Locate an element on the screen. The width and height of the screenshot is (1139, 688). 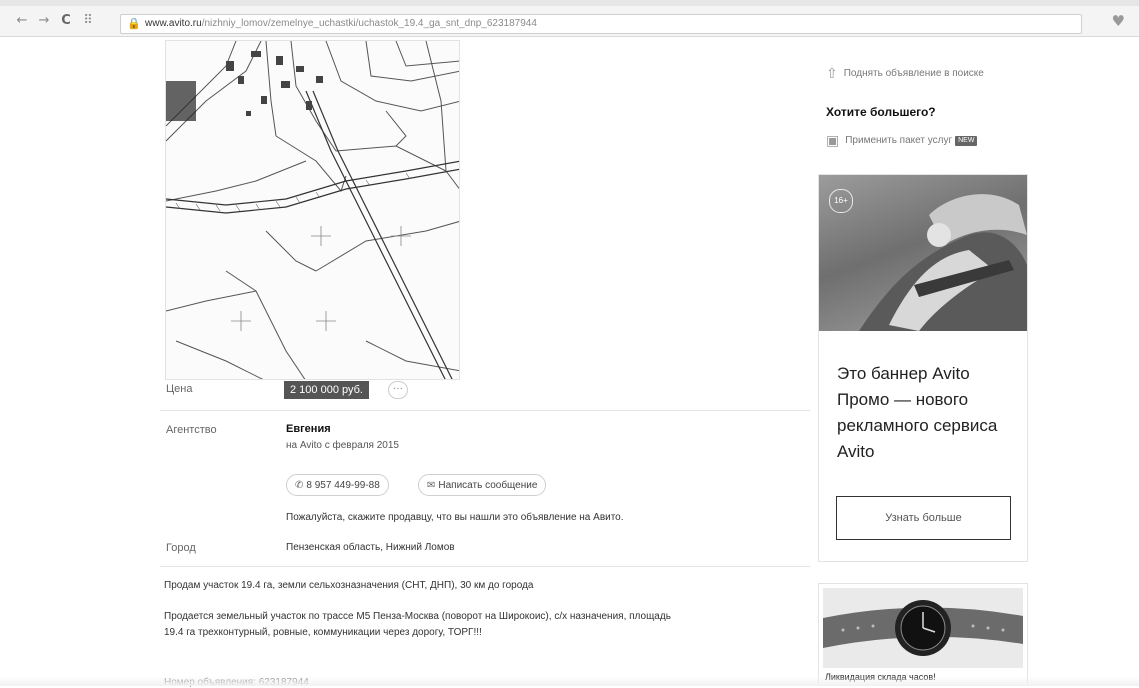
new-badge: NEW is located at coordinates (966, 141).